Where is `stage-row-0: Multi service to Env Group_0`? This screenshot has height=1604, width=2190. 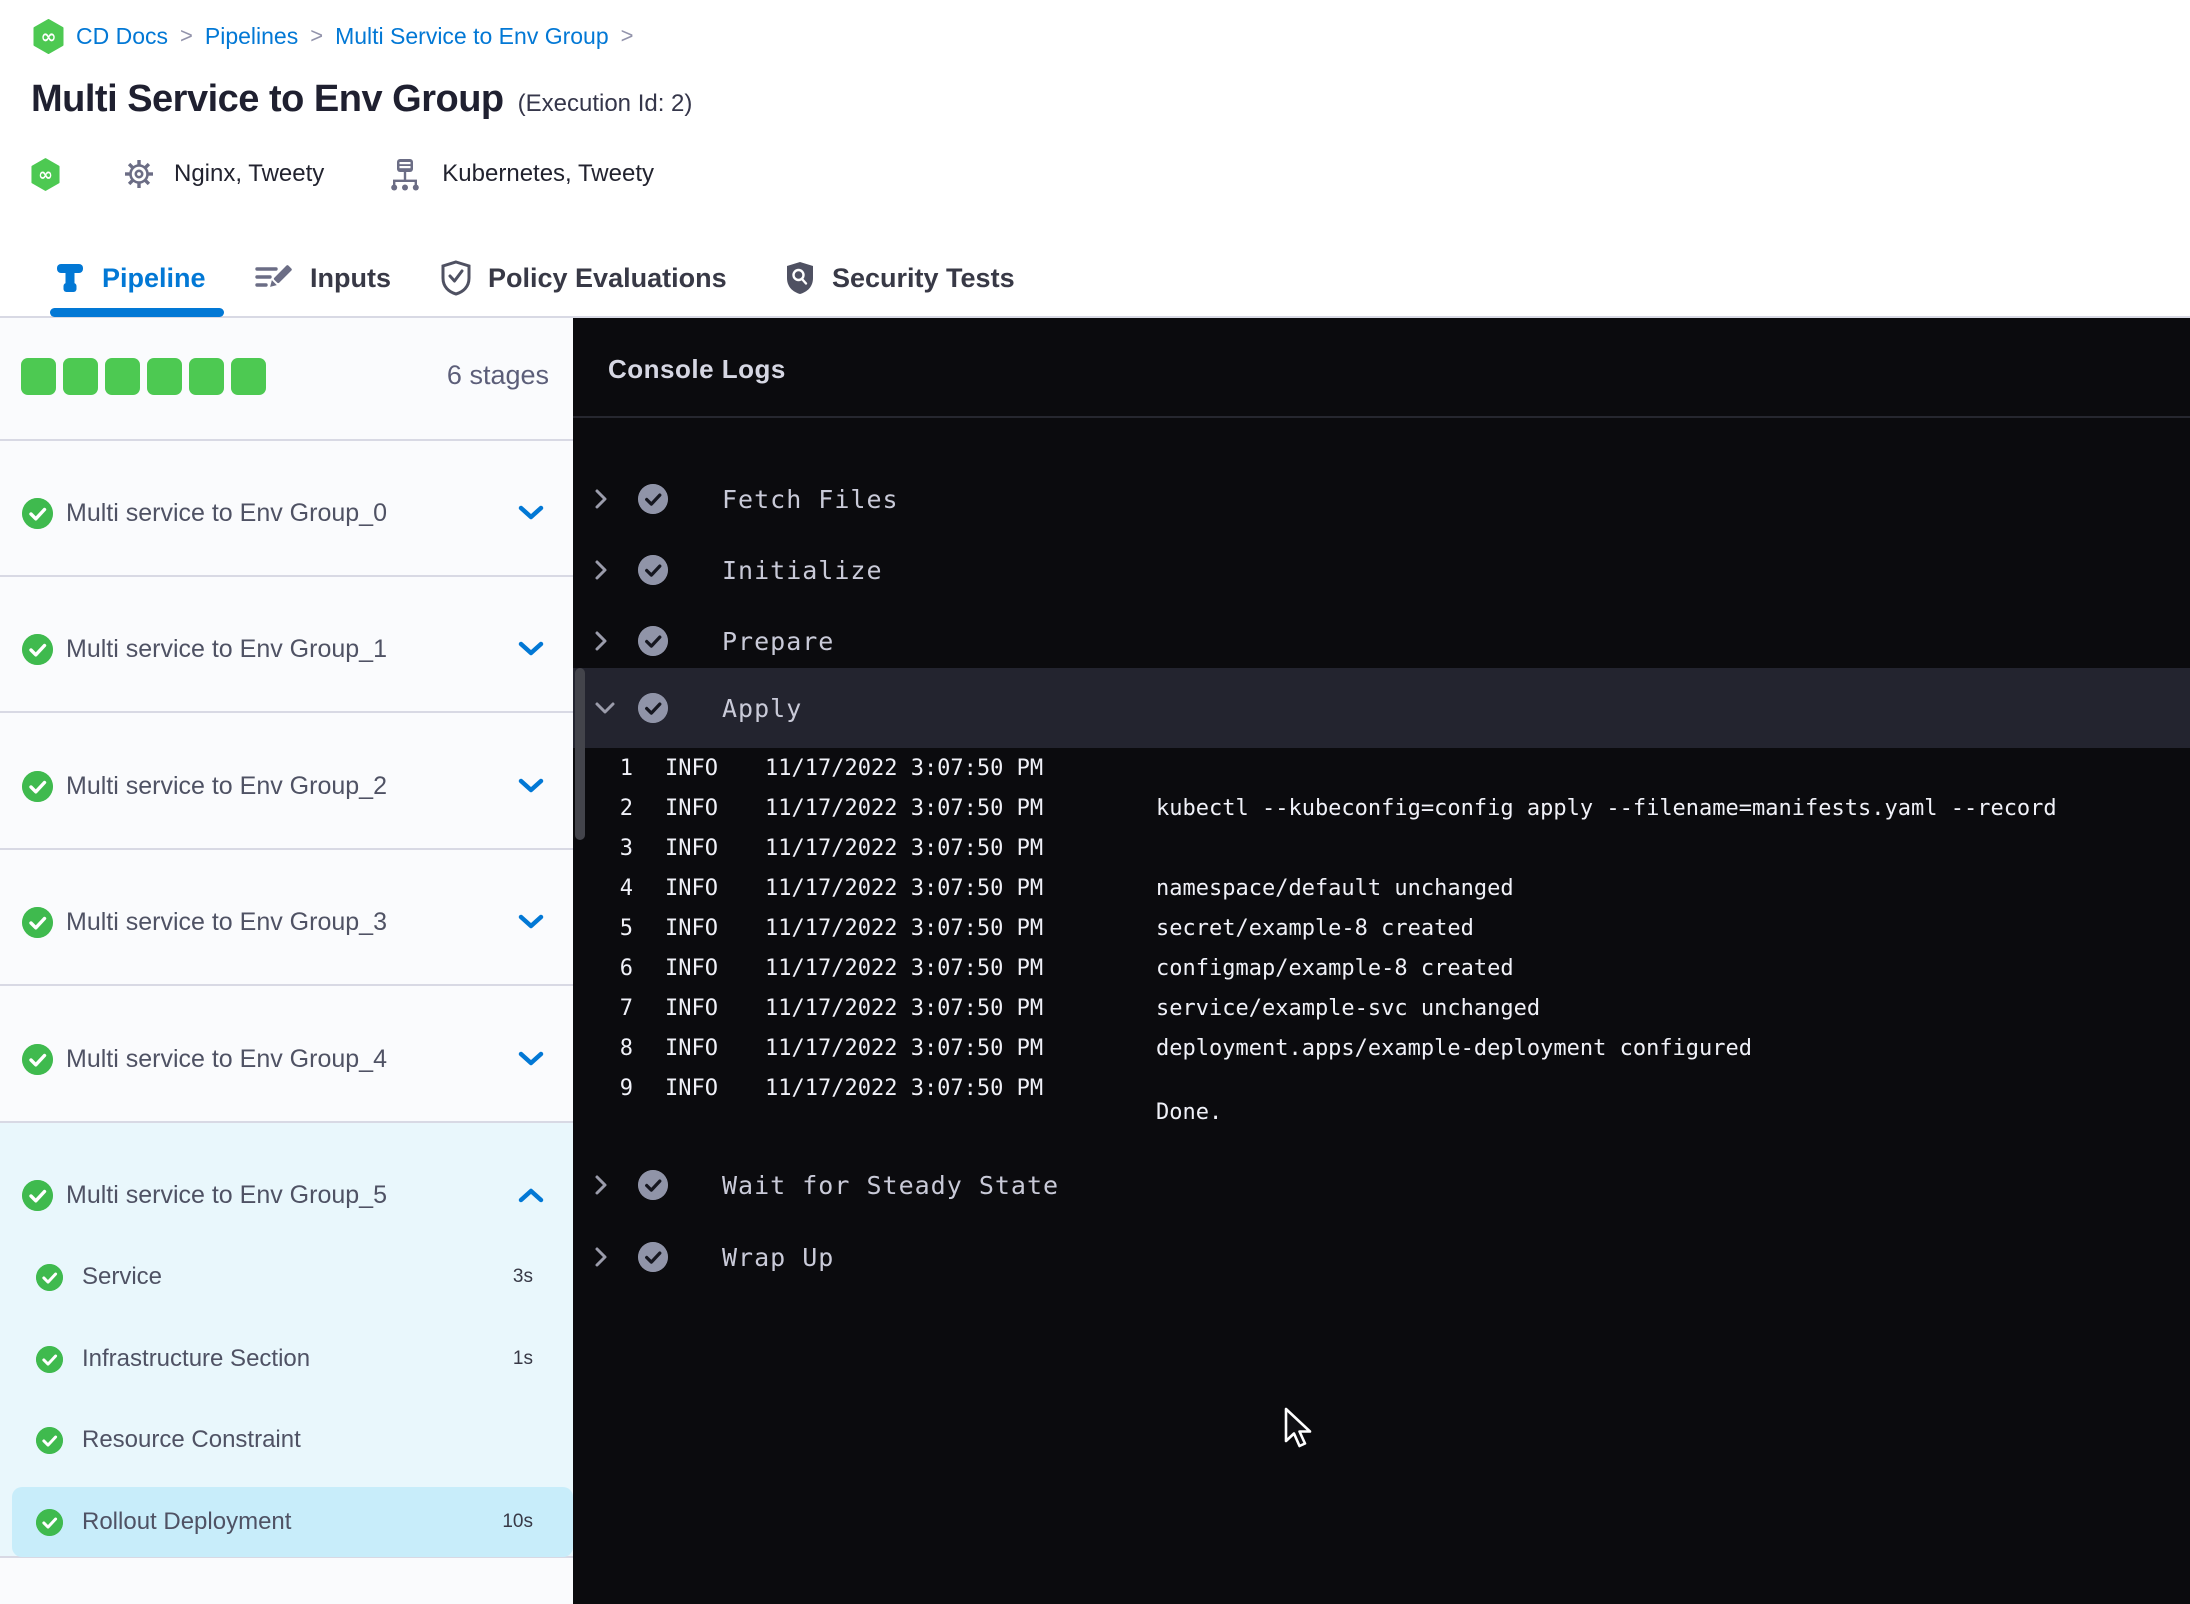 stage-row-0: Multi service to Env Group_0 is located at coordinates (286, 509).